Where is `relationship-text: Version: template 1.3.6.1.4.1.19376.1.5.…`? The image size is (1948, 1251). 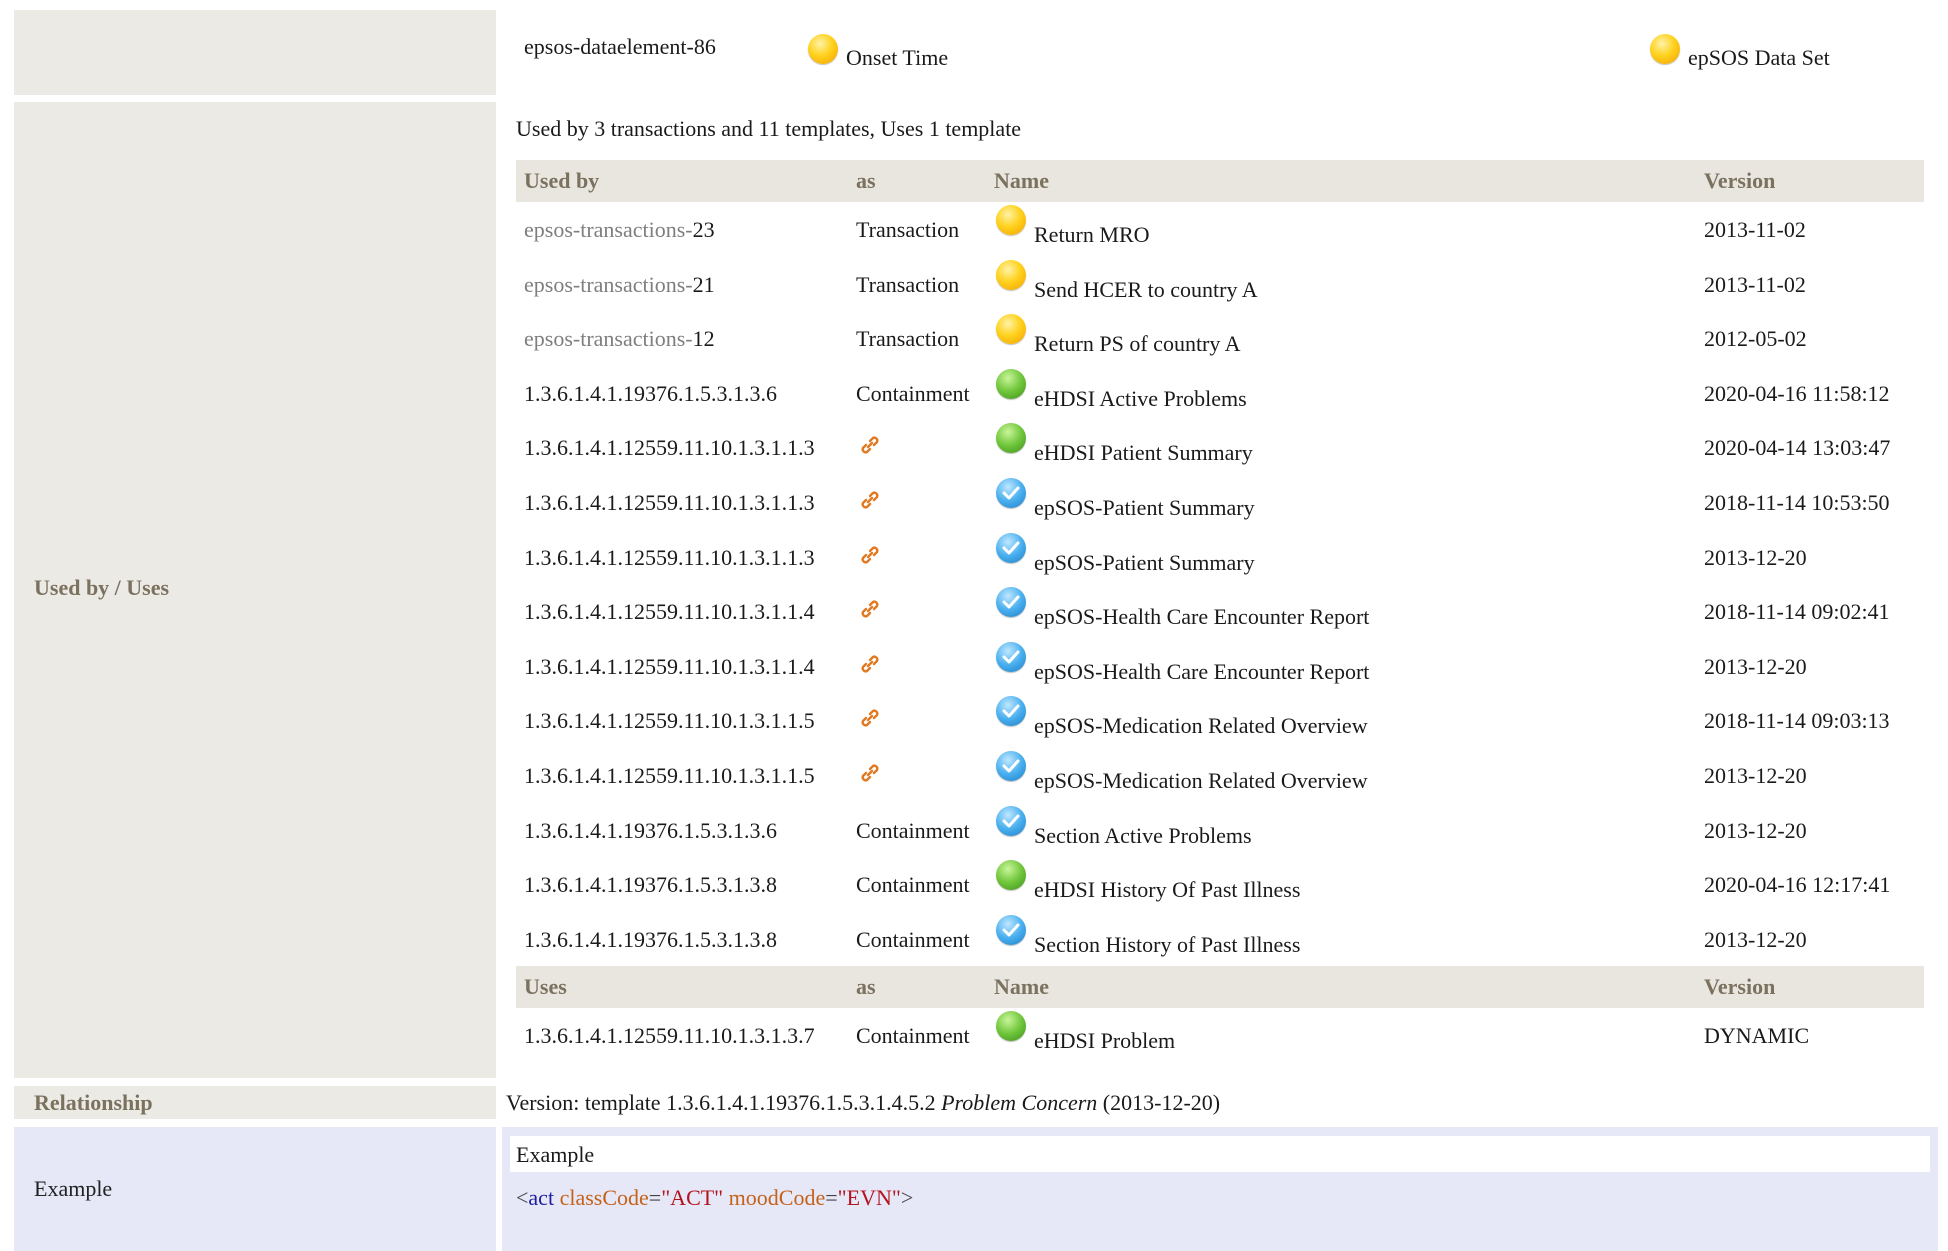
relationship-text: Version: template 1.3.6.1.4.1.19376.1.5.… is located at coordinates (863, 1103).